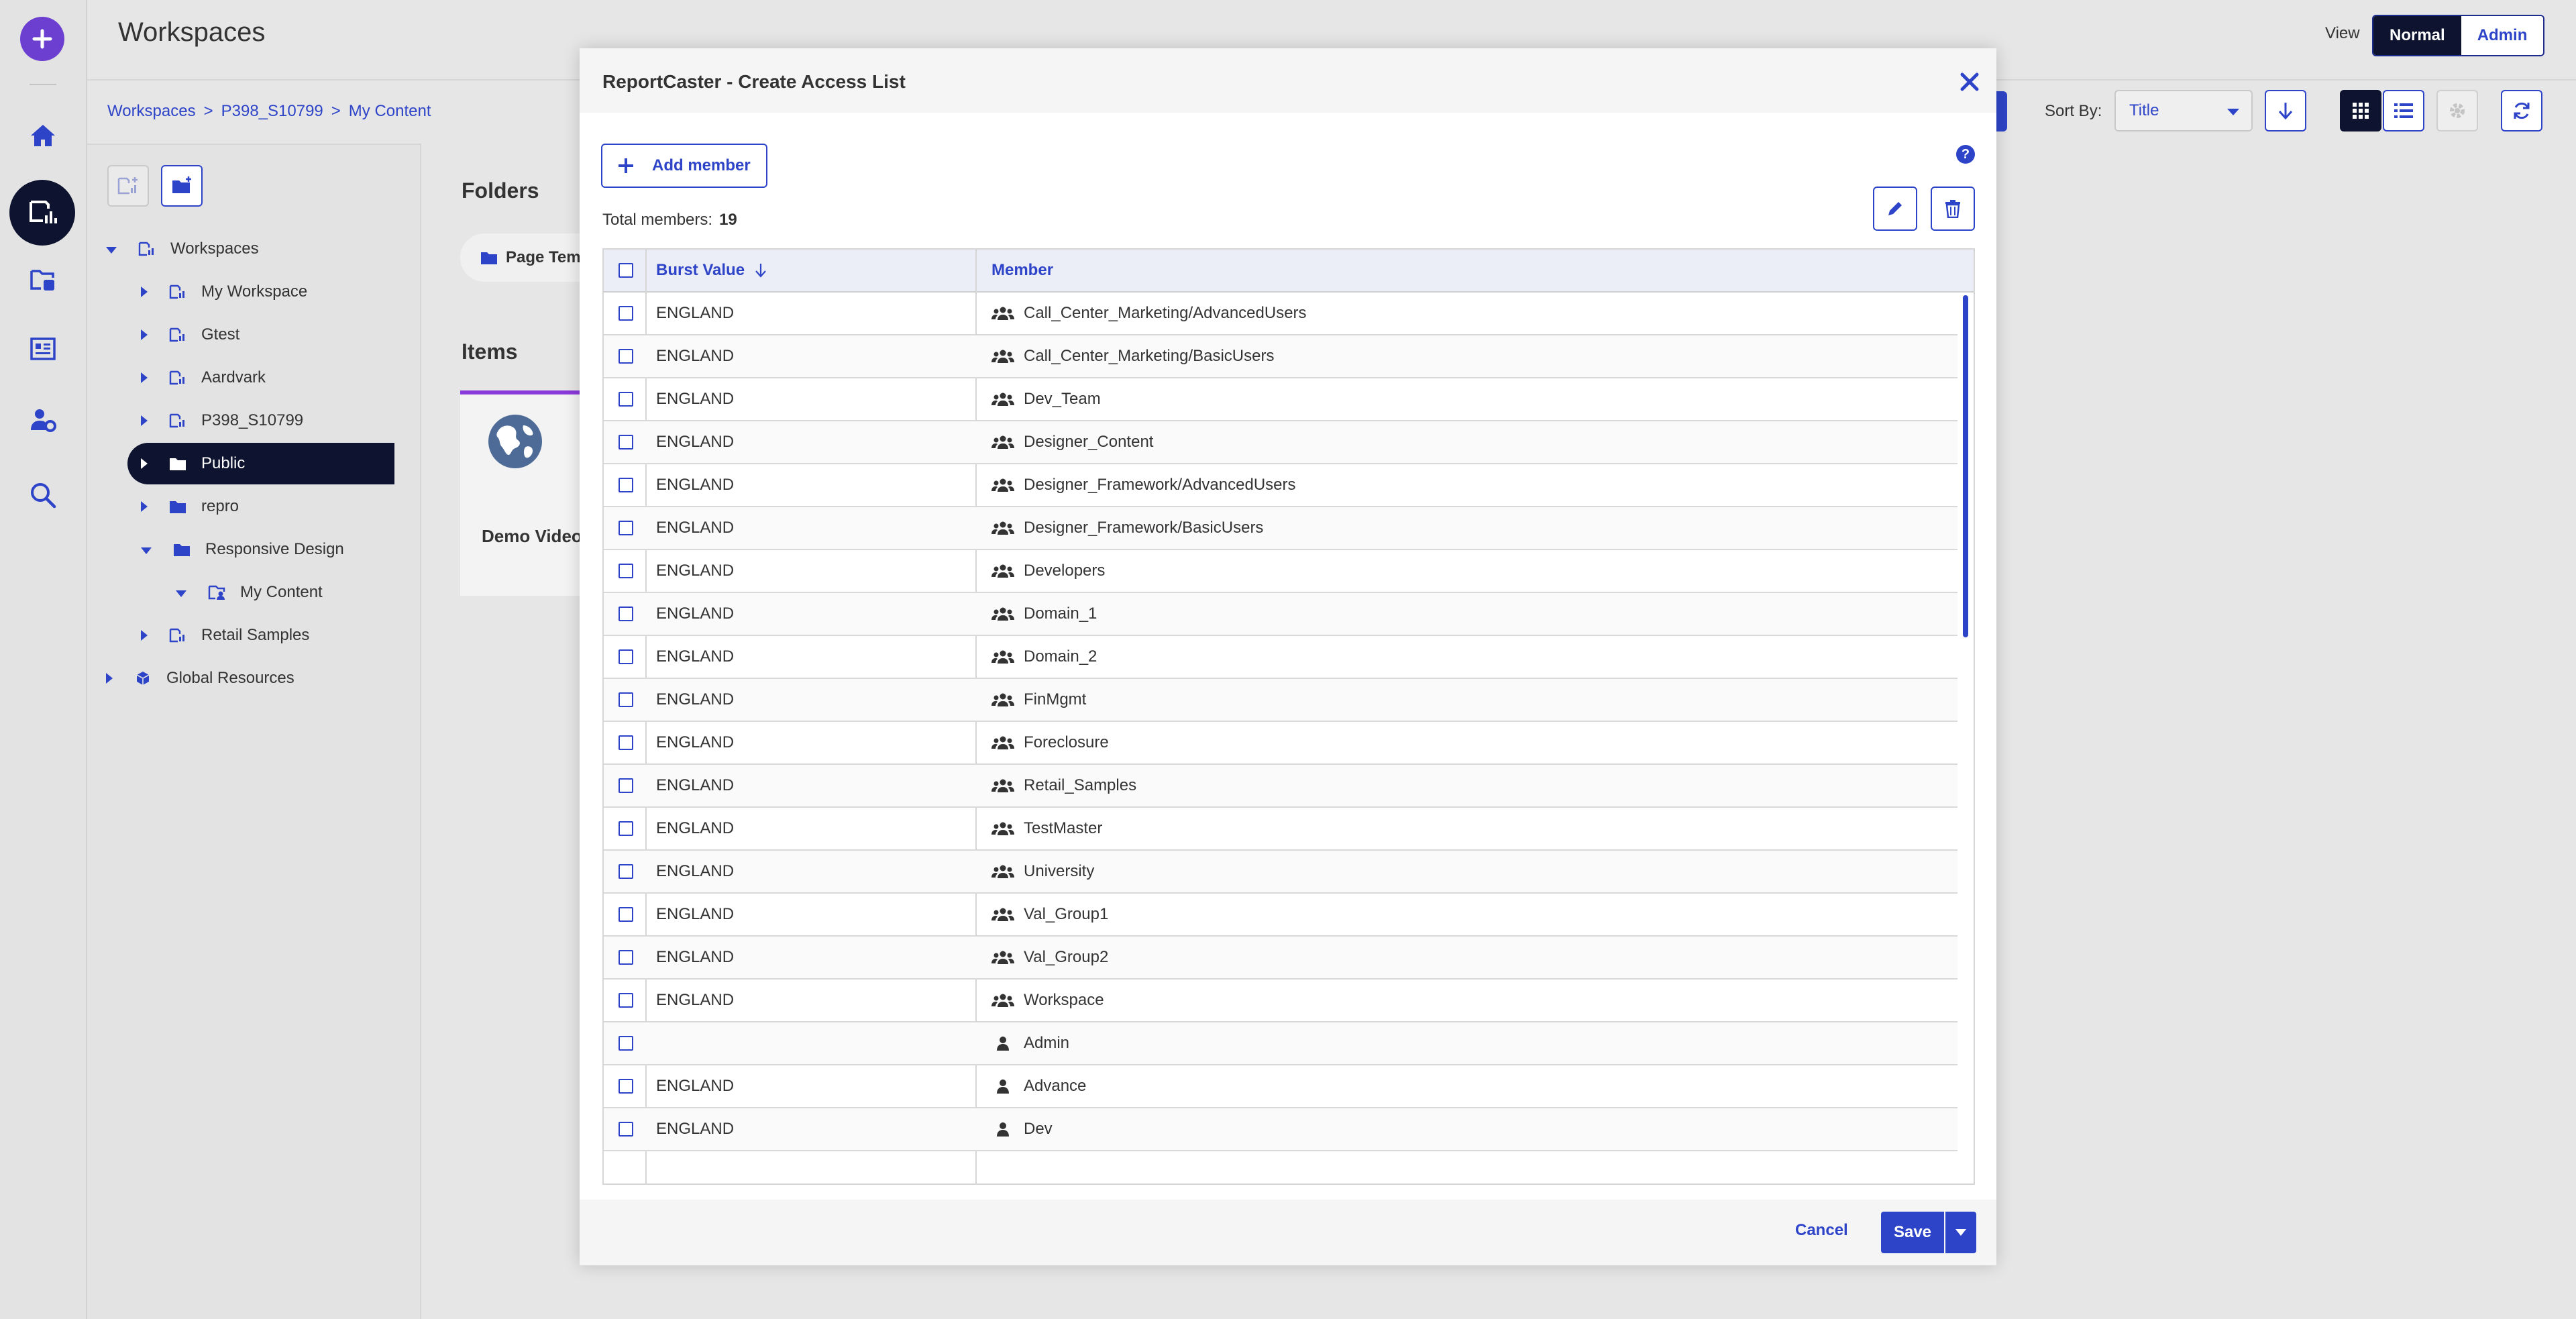  I want to click on tree-item: Responsive Design, so click(242, 549).